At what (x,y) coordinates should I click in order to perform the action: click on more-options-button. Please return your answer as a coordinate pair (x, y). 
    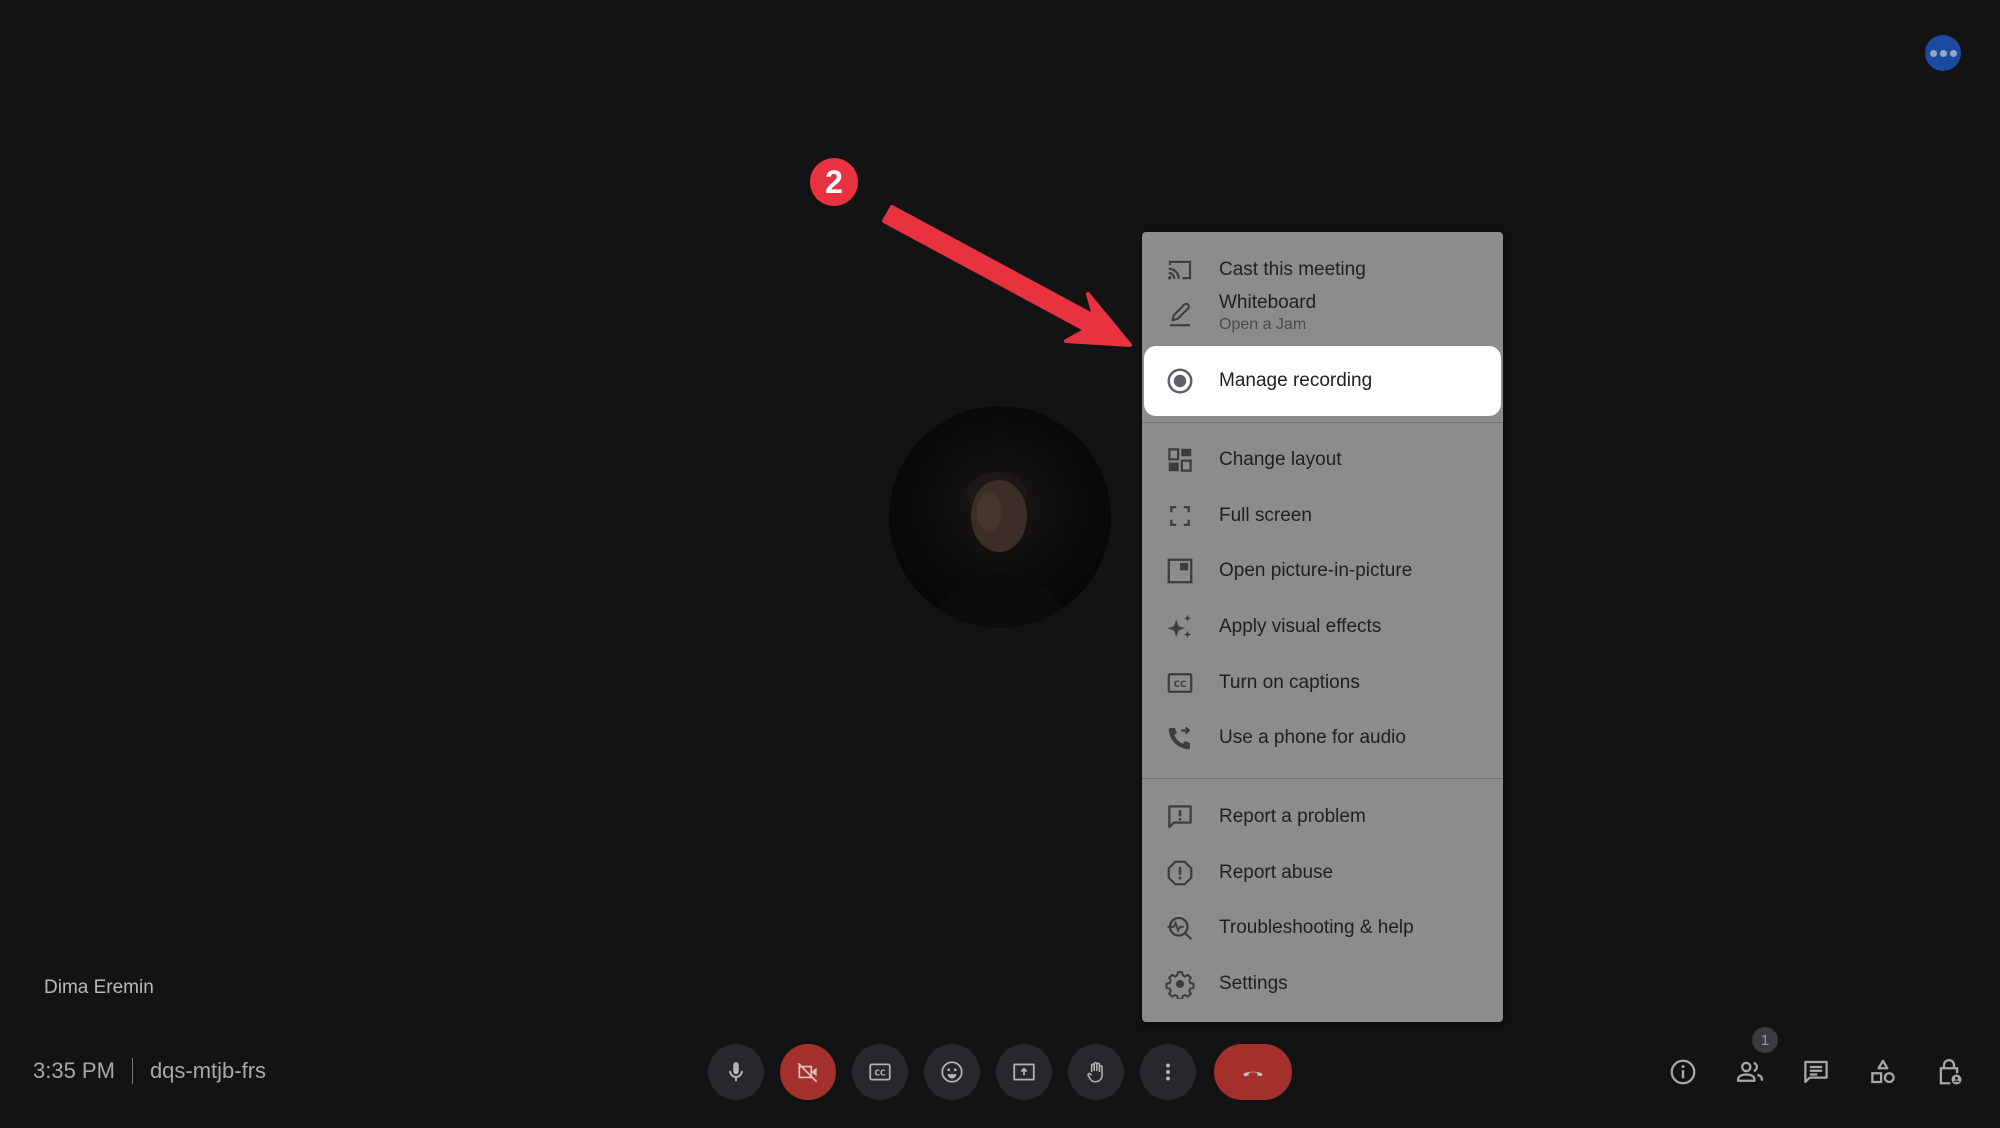
    Looking at the image, I should click on (1168, 1072).